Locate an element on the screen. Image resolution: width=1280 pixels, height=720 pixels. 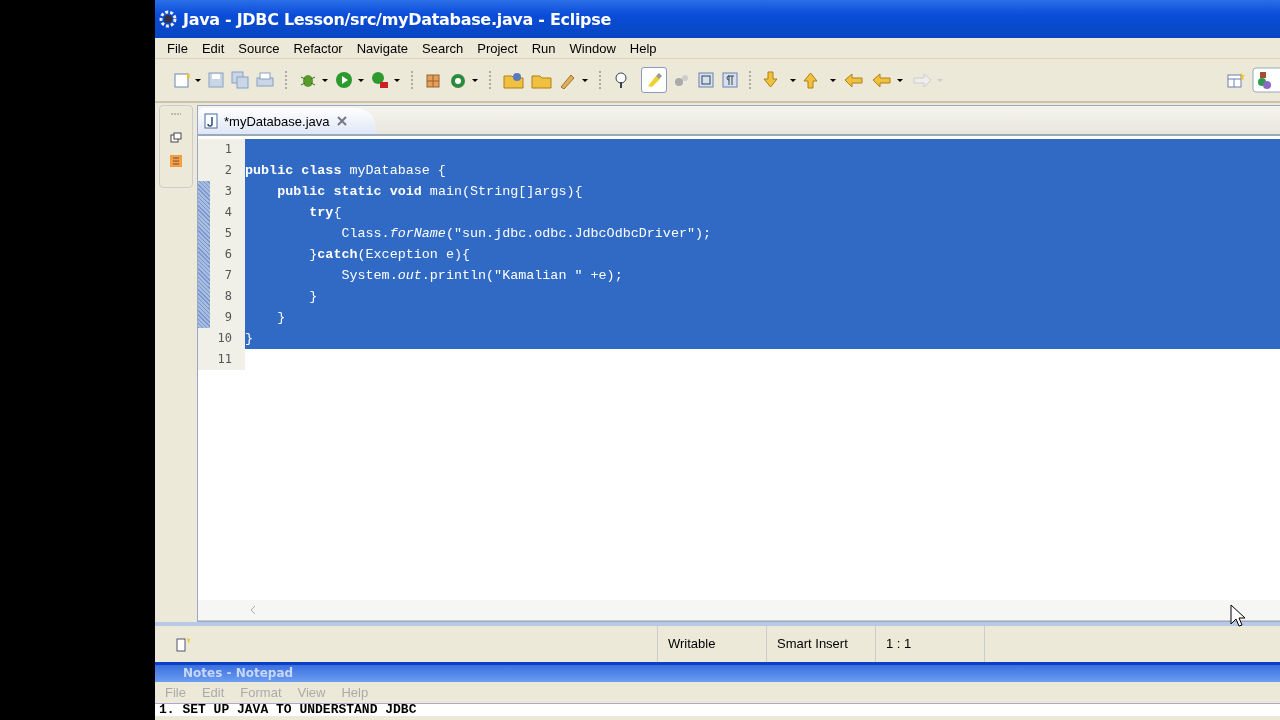
highlighter-icon is located at coordinates (654, 80).